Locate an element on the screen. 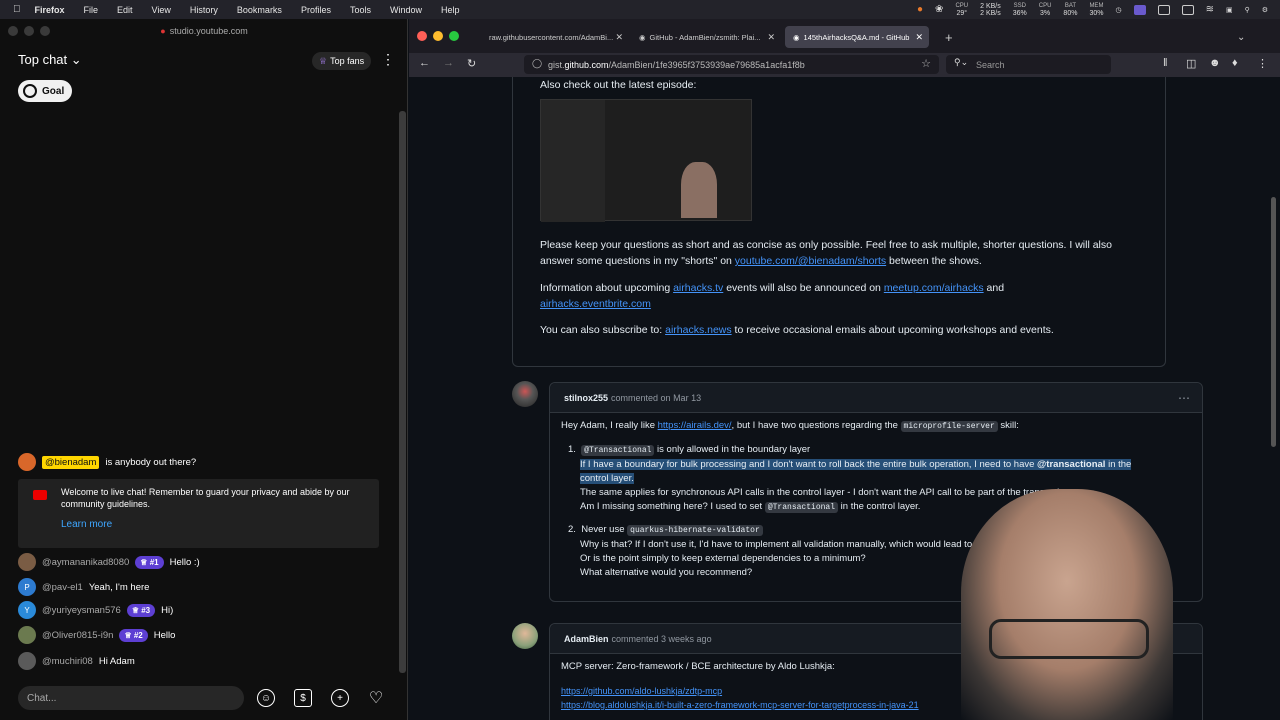 This screenshot has width=1280, height=720. search-engine-icon: ⚲⌄ is located at coordinates (961, 62).